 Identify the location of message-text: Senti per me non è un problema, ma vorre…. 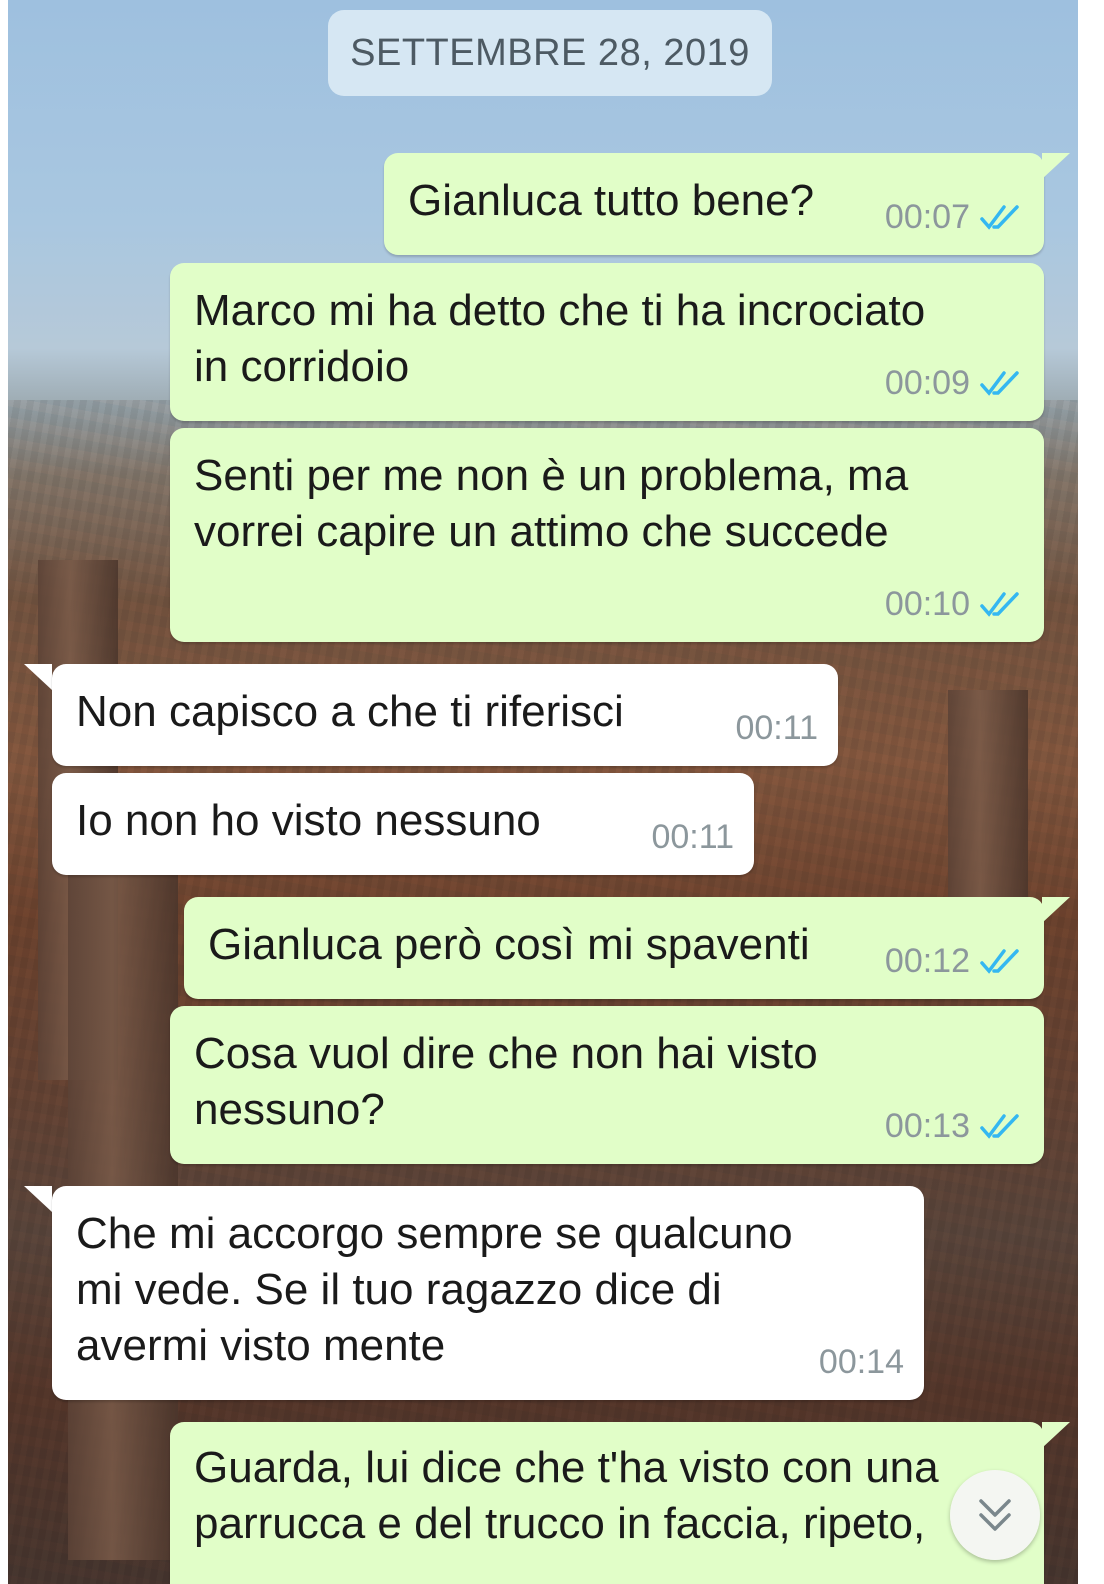
(551, 503).